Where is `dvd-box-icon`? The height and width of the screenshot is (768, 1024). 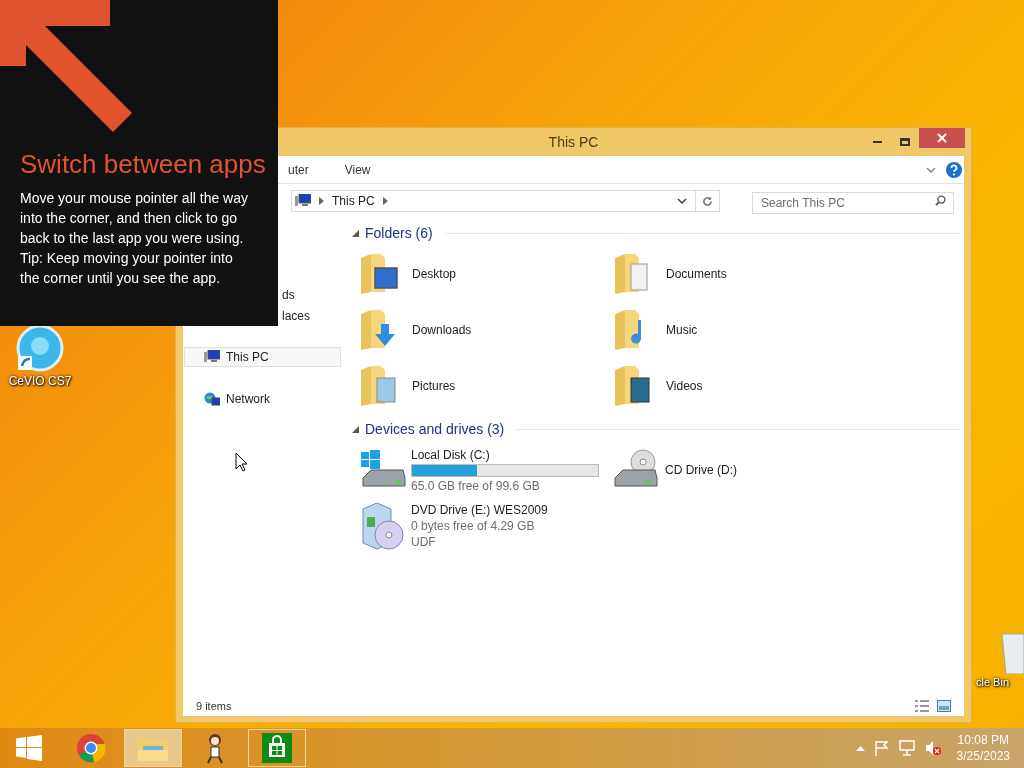 dvd-box-icon is located at coordinates (383, 526).